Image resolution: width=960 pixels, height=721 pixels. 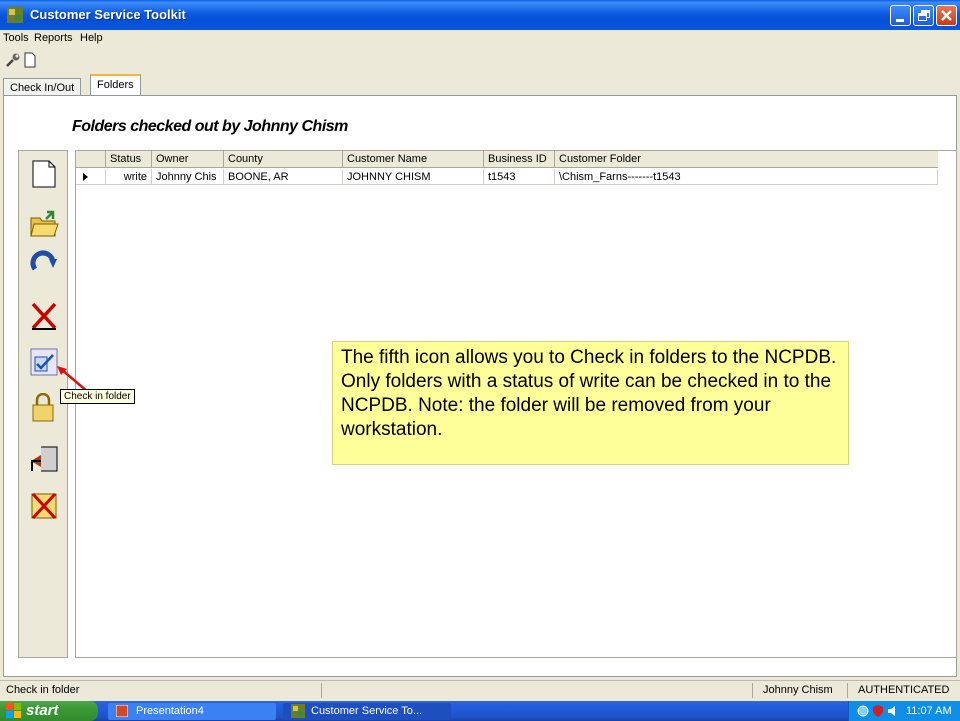 I want to click on column-customer-name: Customer Name, so click(x=413, y=159).